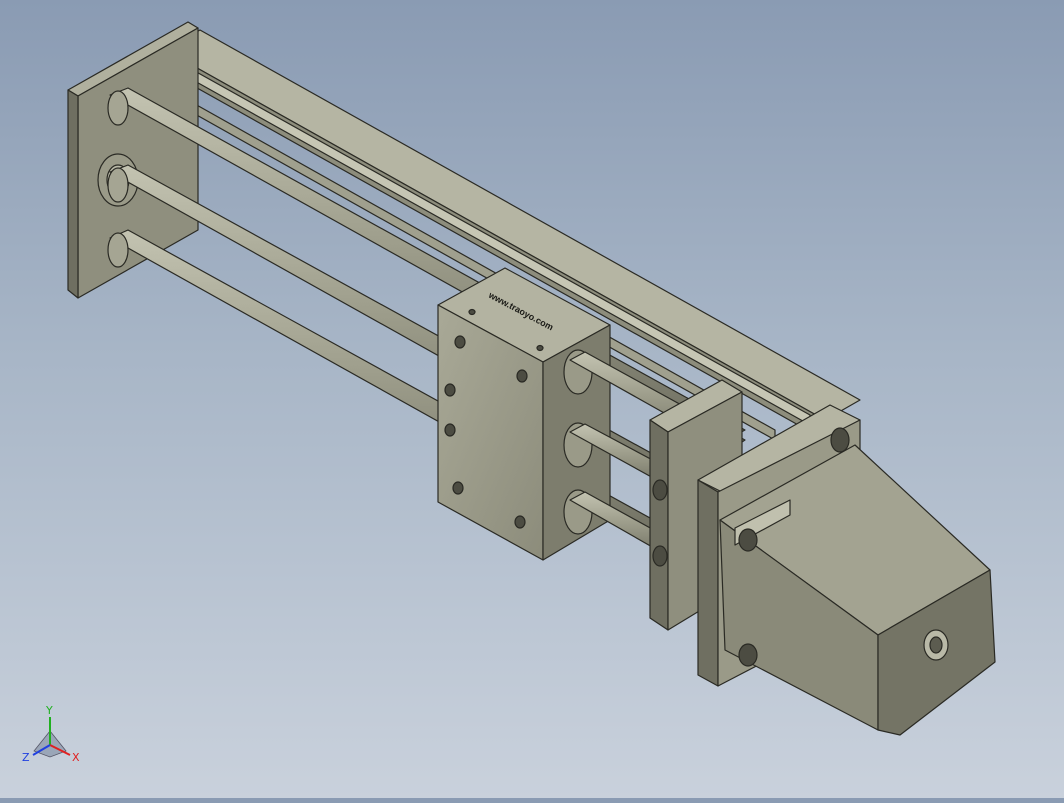 The height and width of the screenshot is (803, 1064). Describe the element at coordinates (49, 710) in the screenshot. I see `y-axis-label: Y` at that location.